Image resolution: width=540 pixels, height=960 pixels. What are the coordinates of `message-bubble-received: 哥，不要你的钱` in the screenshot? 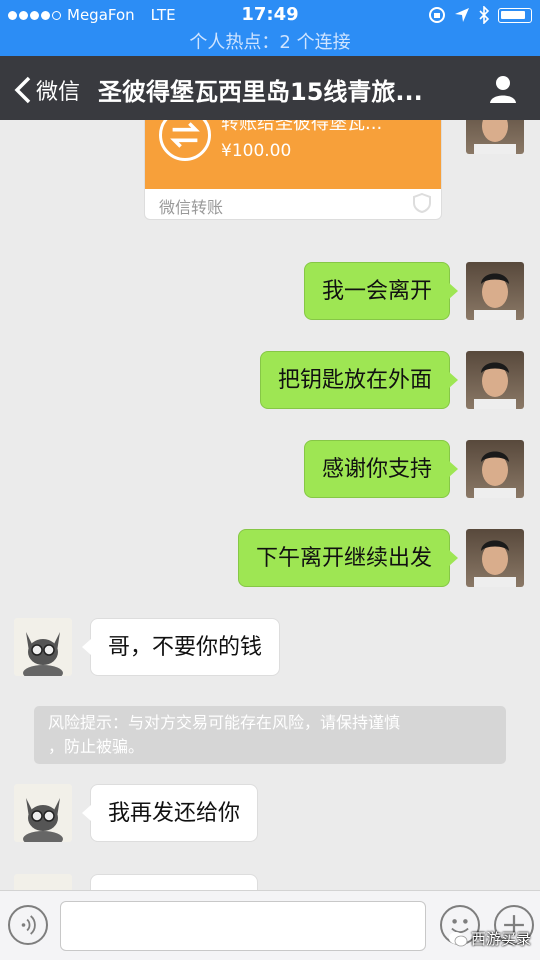 It's located at (181, 647).